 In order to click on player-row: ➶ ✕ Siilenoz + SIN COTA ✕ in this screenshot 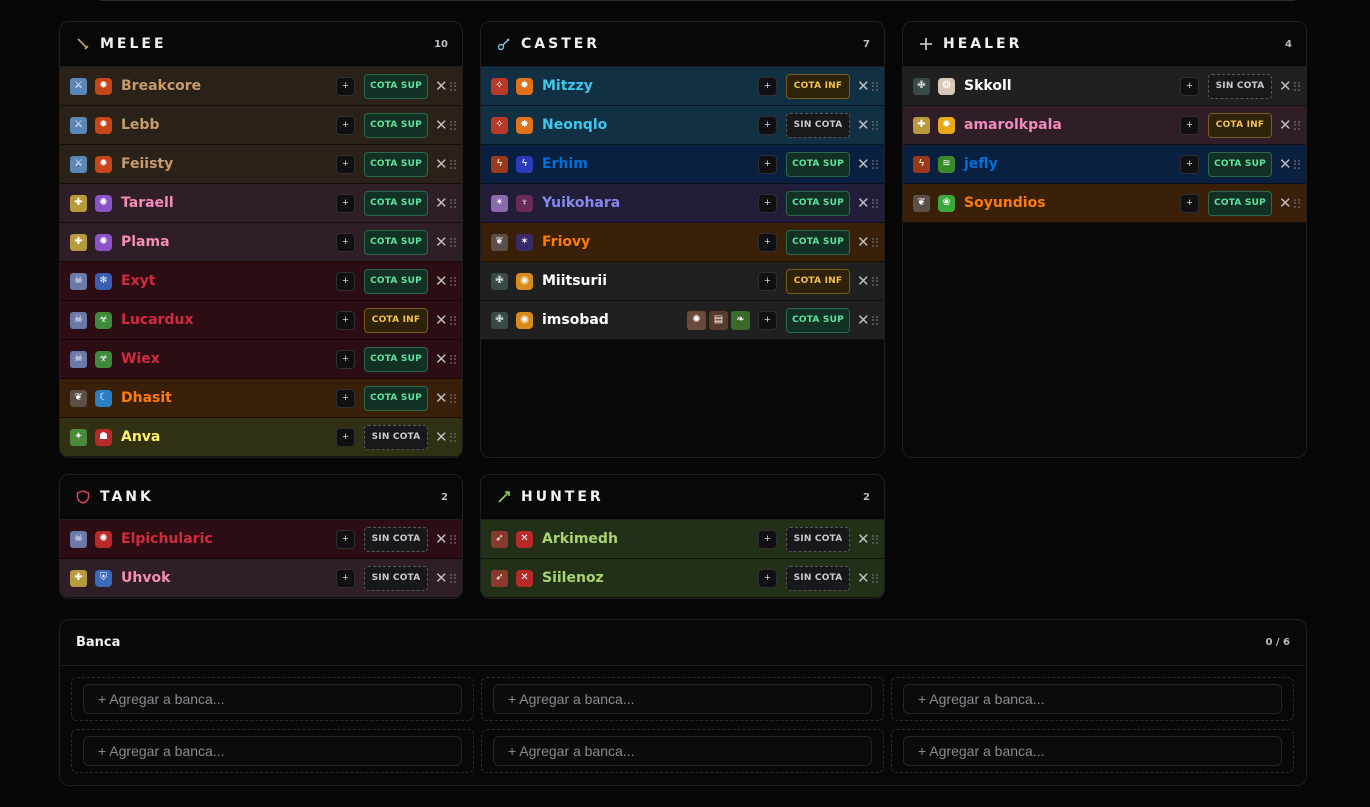, I will do `click(682, 578)`.